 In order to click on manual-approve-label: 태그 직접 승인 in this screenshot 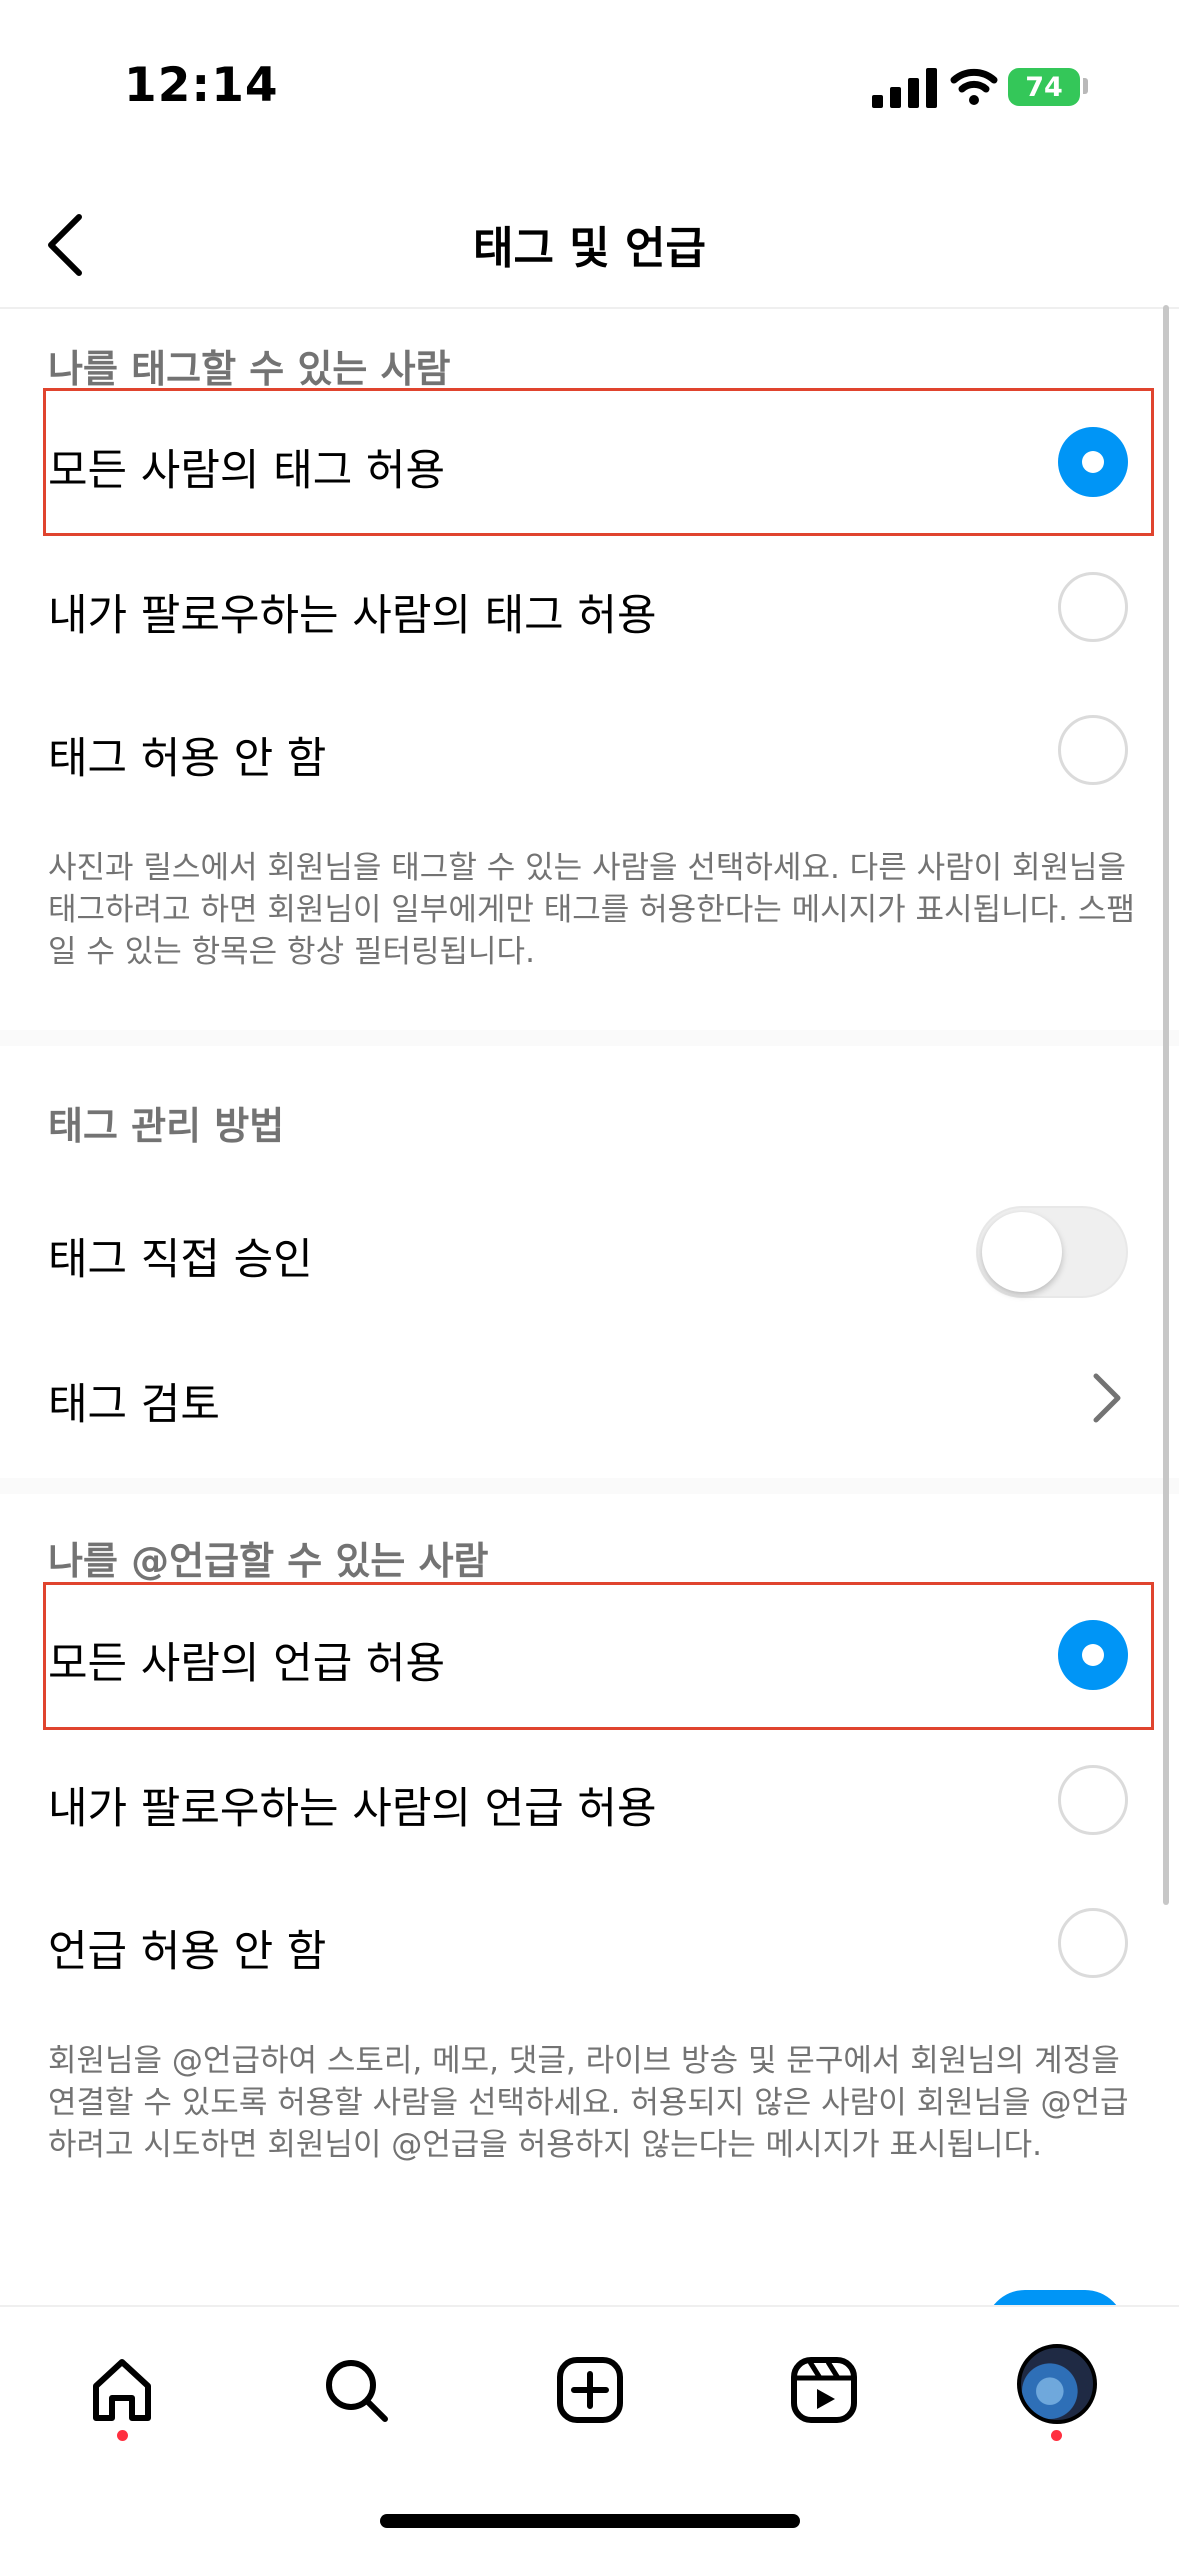, I will do `click(180, 1260)`.